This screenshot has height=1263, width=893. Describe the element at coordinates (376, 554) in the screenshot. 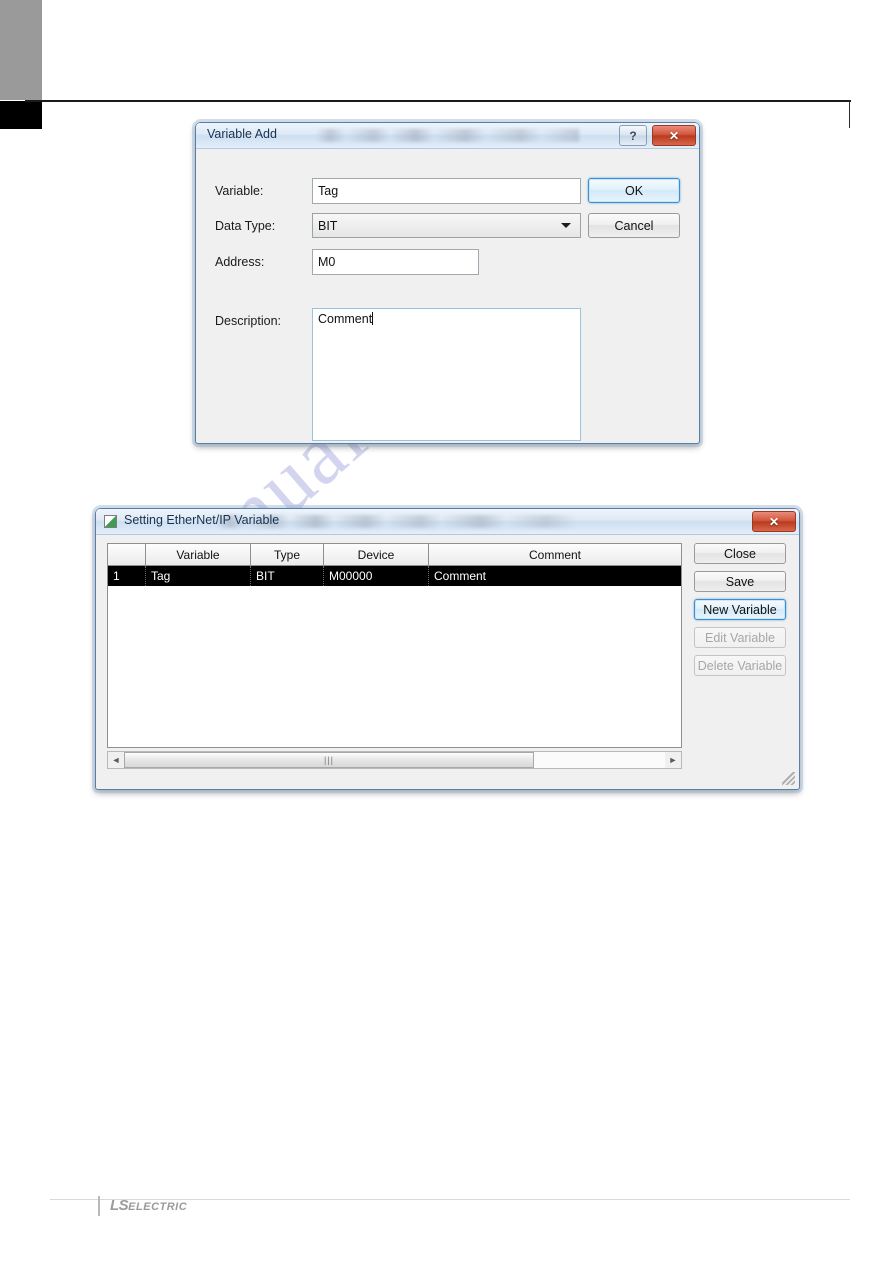

I see `column-header-device: Device` at that location.